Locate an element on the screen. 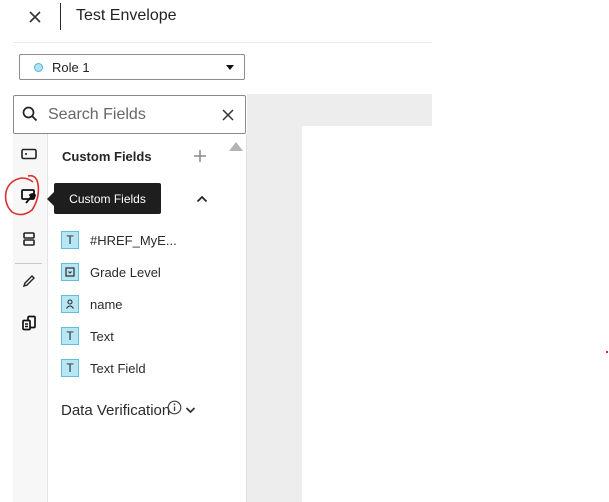  add-custom-field-button is located at coordinates (200, 156).